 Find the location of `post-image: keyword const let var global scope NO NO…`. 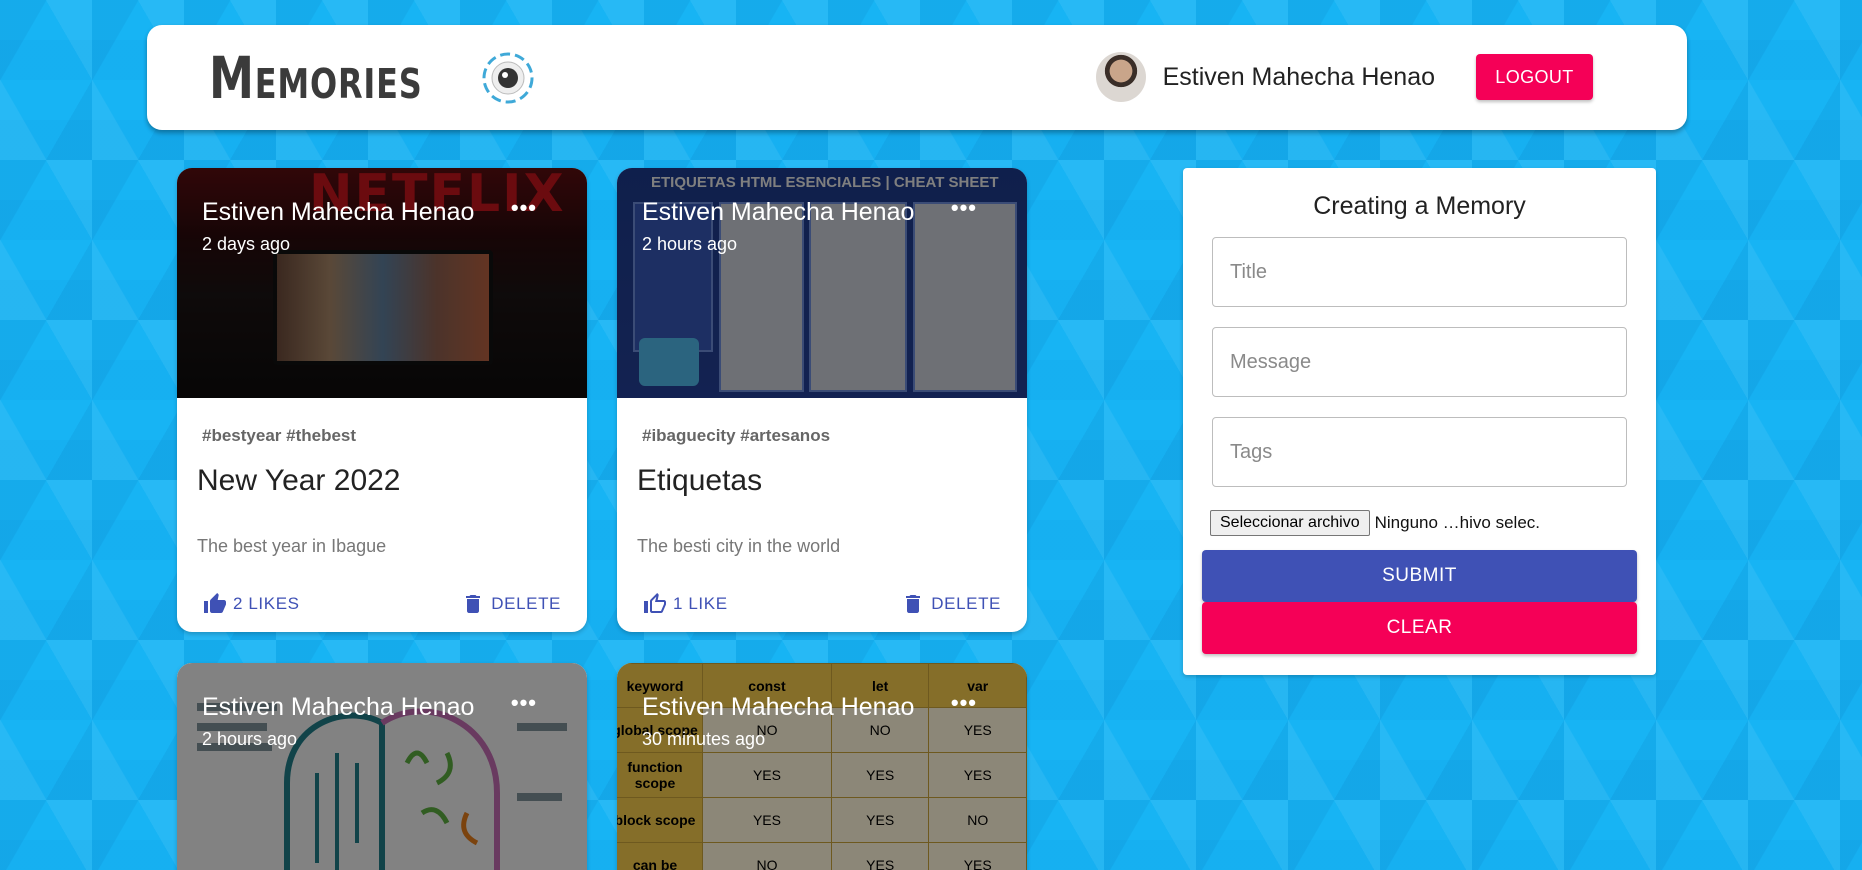

post-image: keyword const let var global scope NO NO… is located at coordinates (822, 766).